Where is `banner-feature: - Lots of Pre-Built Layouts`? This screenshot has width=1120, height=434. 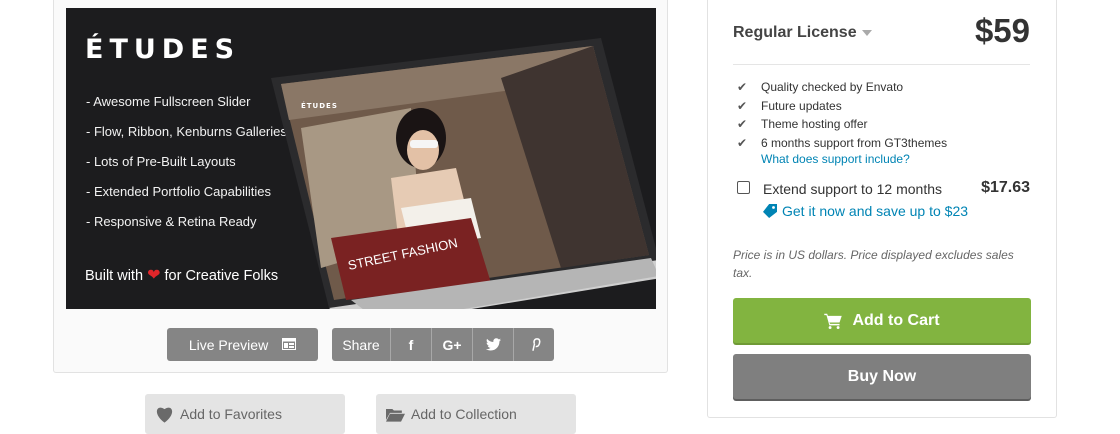
banner-feature: - Lots of Pre-Built Layouts is located at coordinates (161, 161).